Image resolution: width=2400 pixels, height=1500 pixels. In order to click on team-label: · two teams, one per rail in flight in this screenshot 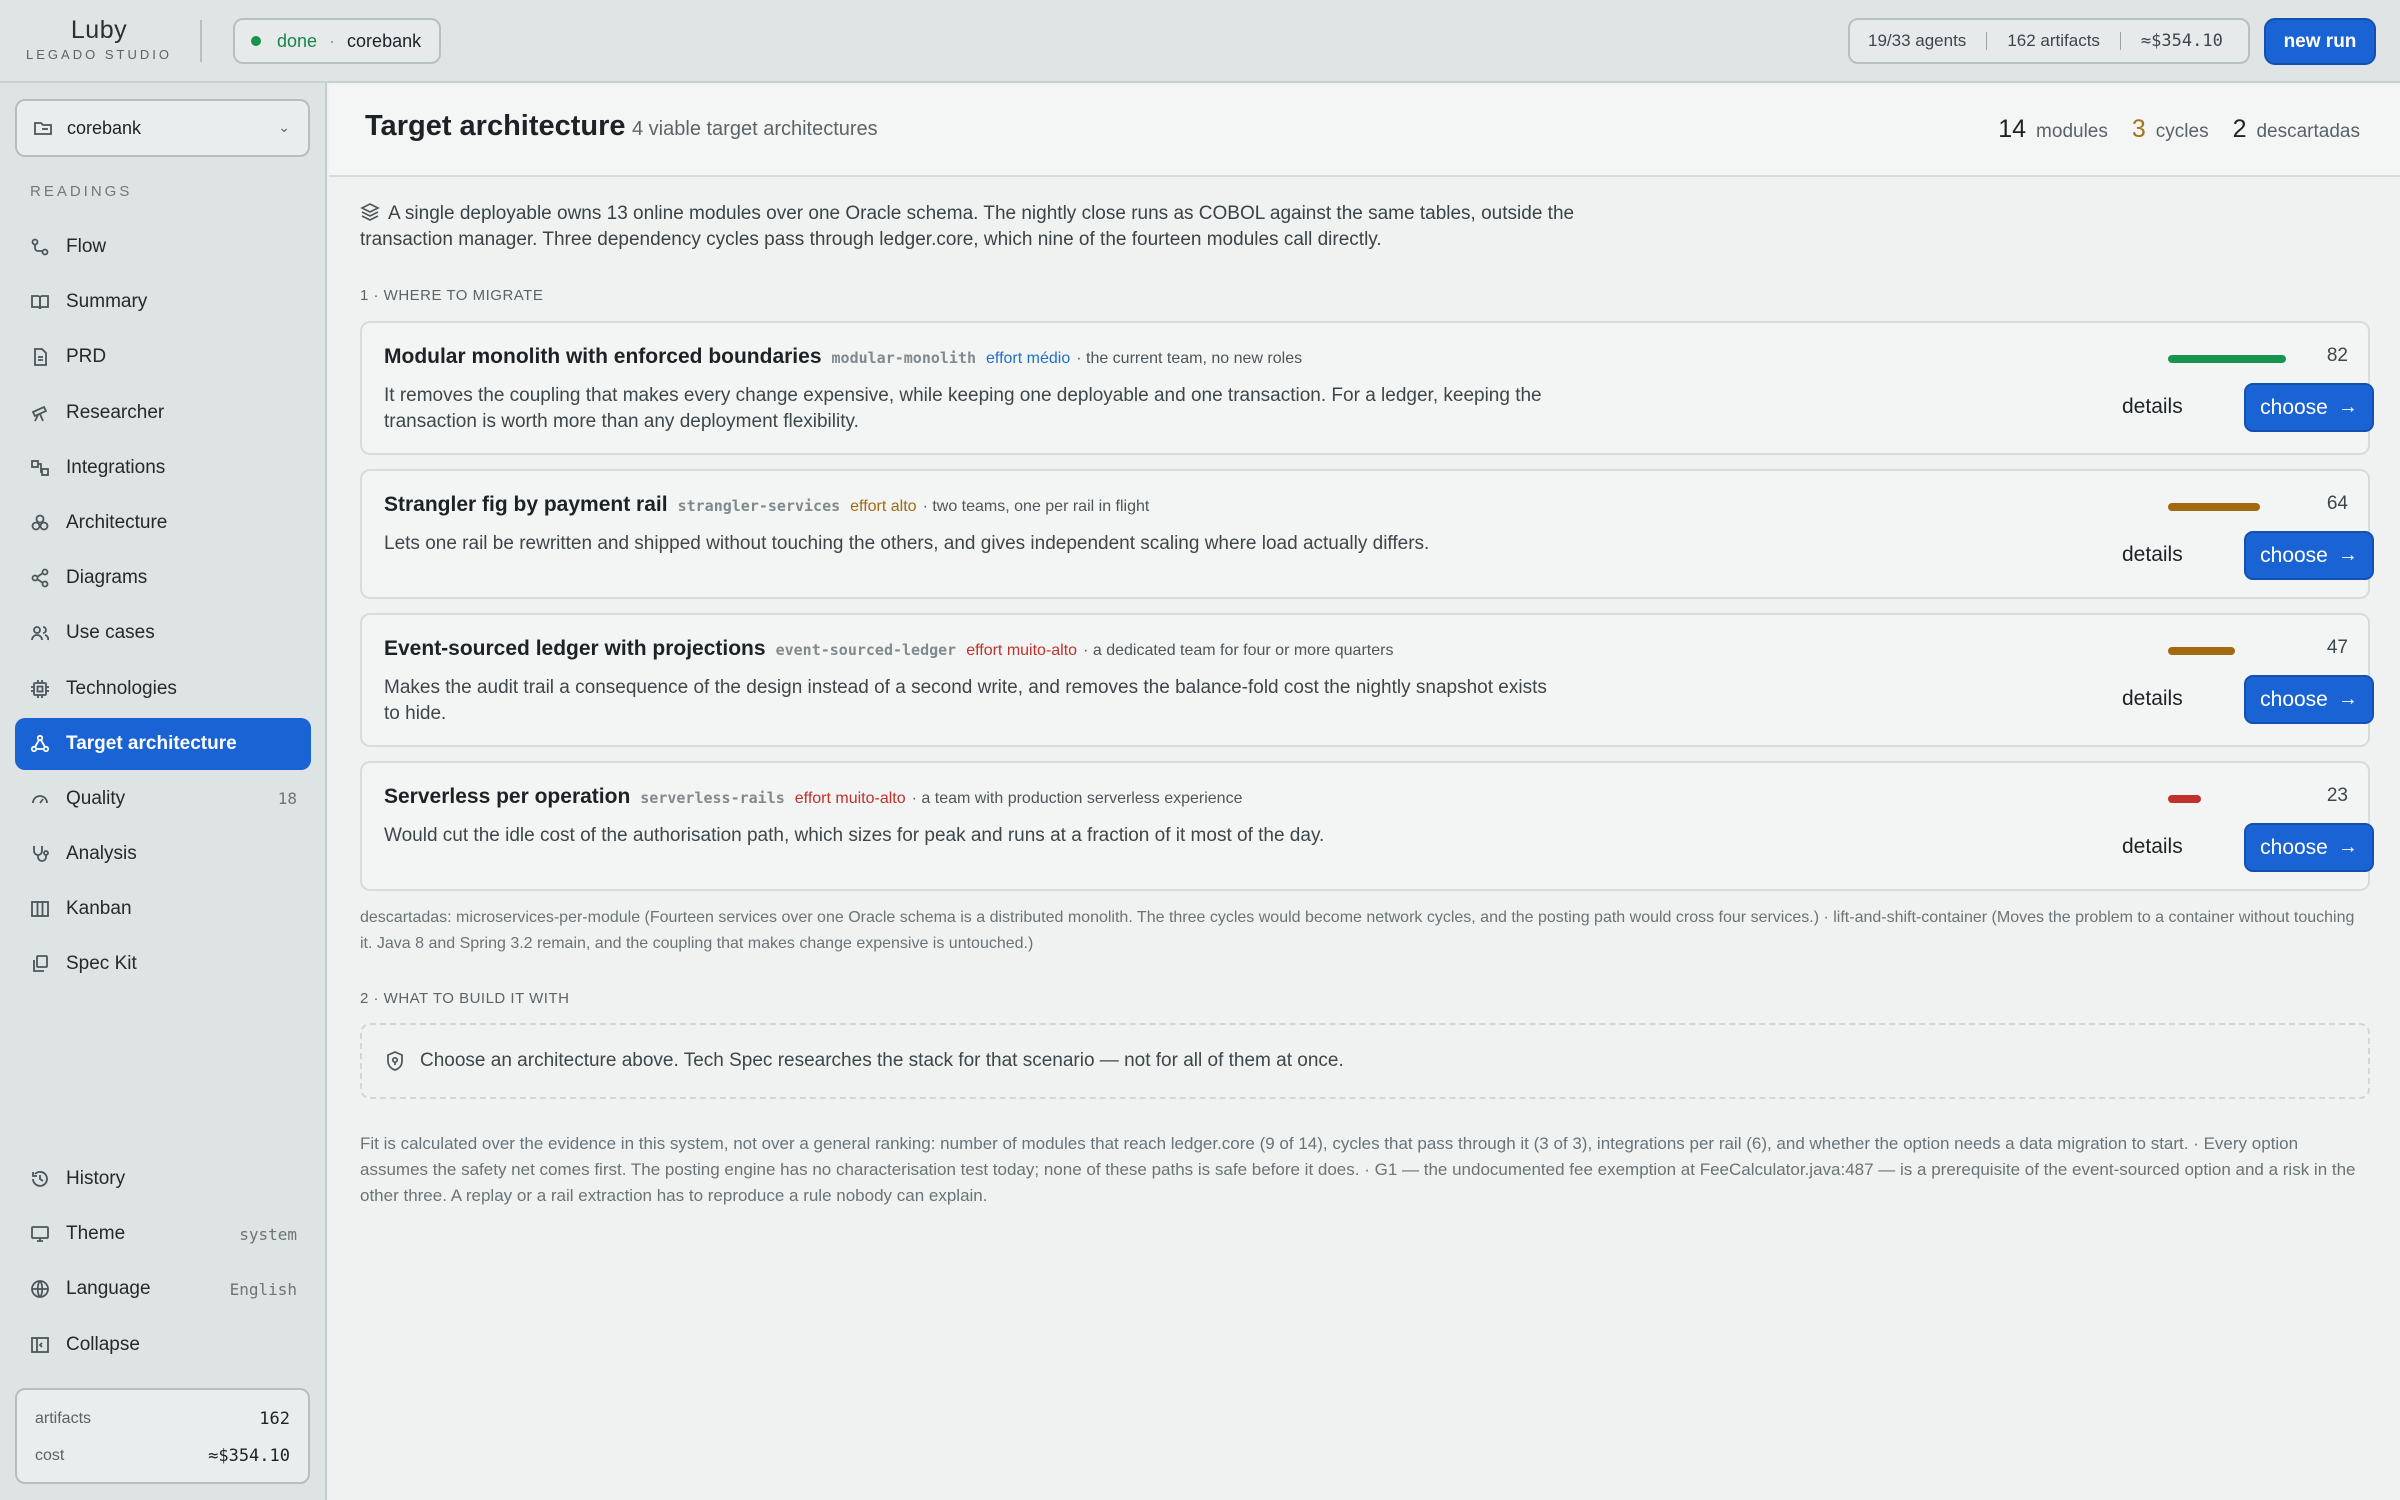, I will do `click(1036, 506)`.